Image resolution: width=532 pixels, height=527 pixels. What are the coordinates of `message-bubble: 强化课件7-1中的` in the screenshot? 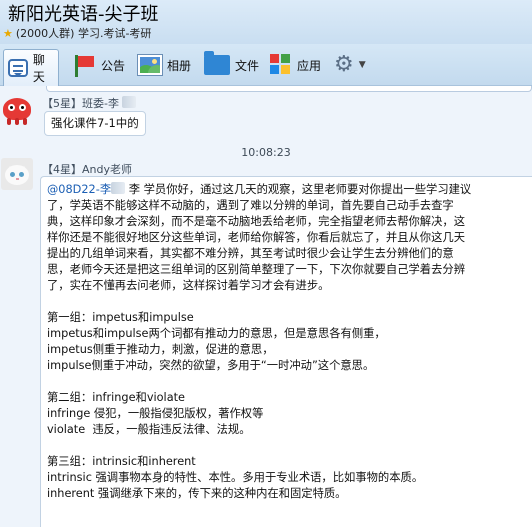 It's located at (95, 123).